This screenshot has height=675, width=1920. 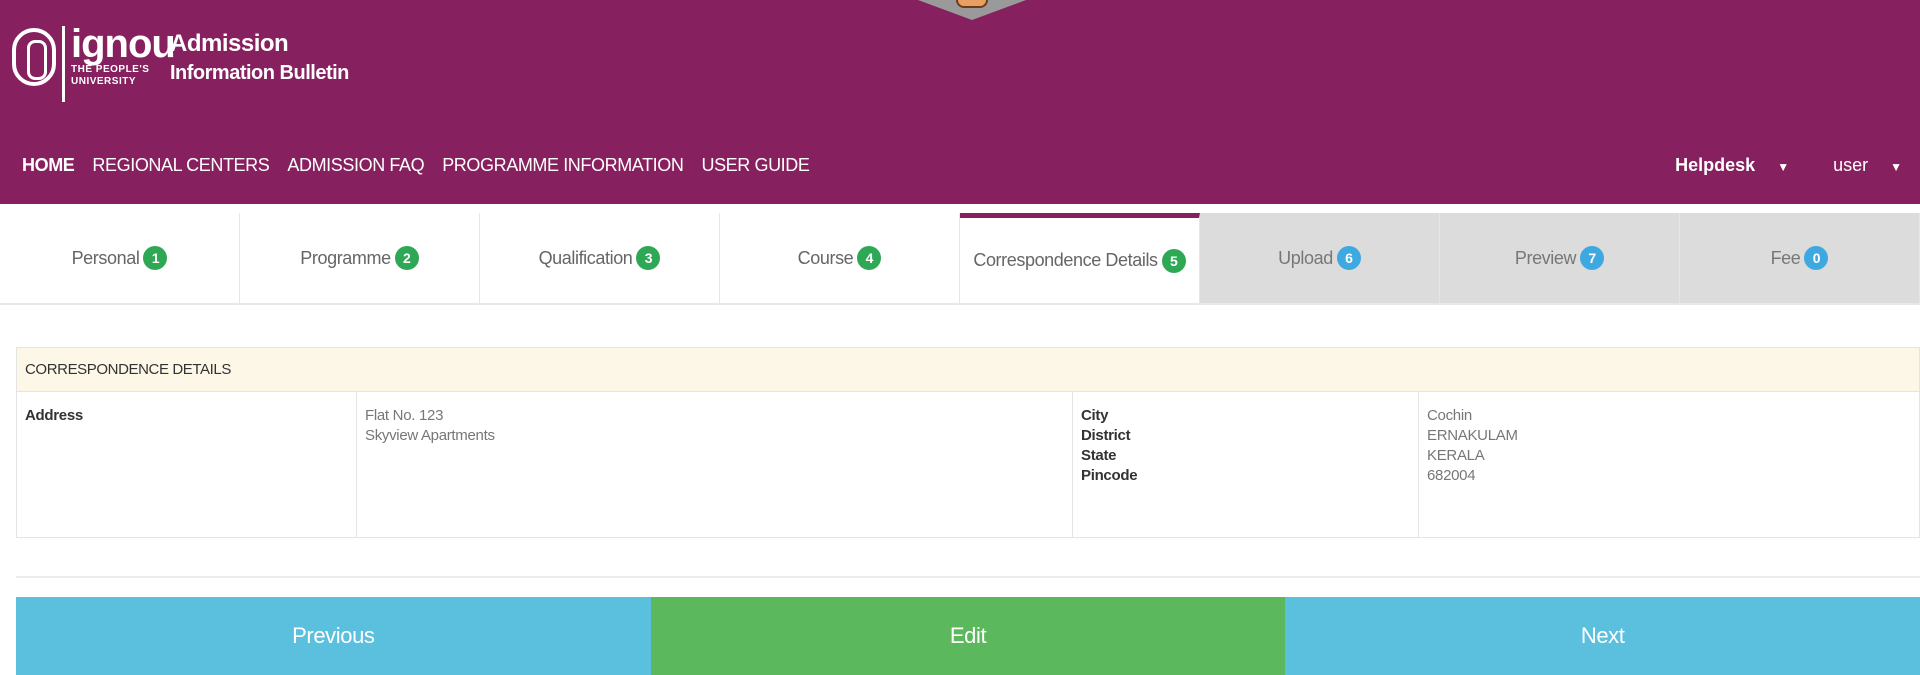 What do you see at coordinates (259, 73) in the screenshot?
I see `site-title-line-2: Information Bulletin` at bounding box center [259, 73].